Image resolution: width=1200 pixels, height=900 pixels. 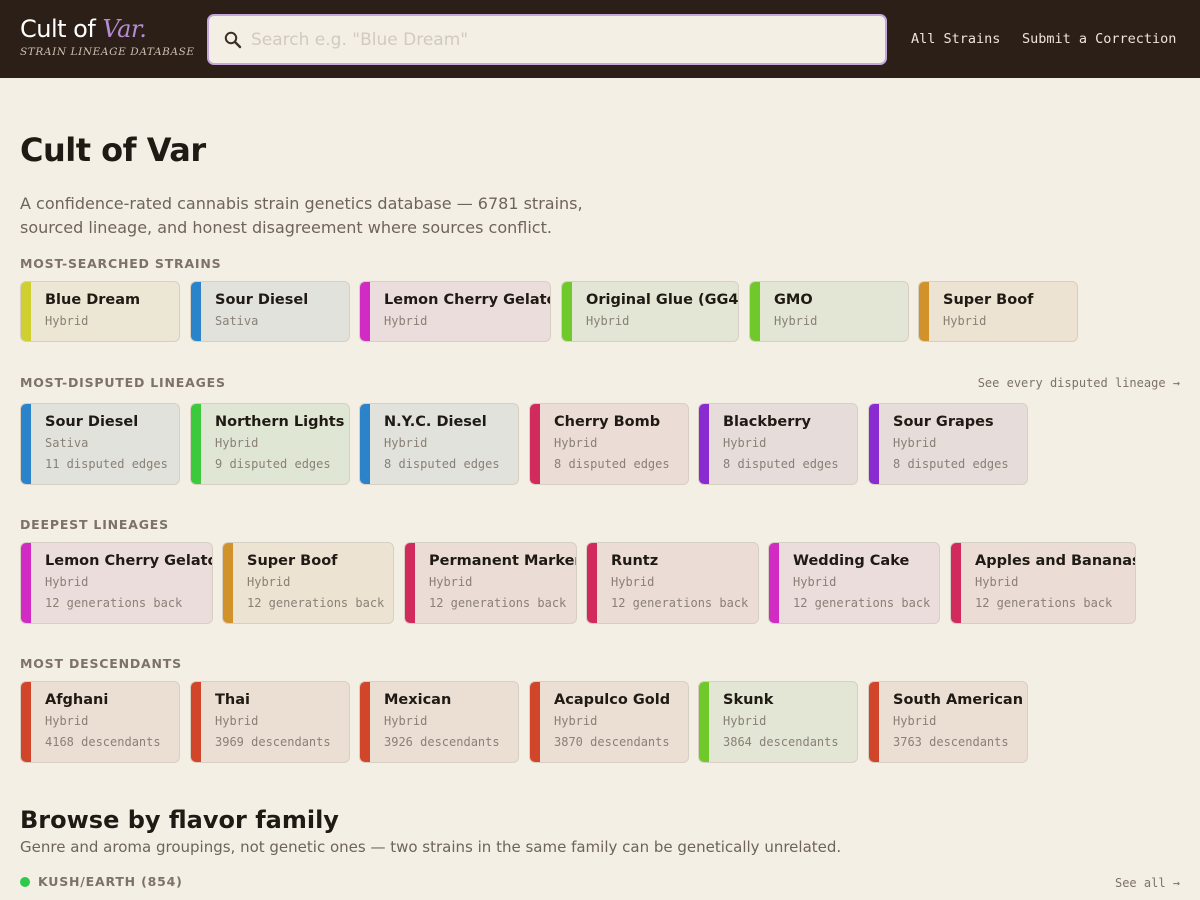 I want to click on strain-card: Thai Hybrid 3969 descendants, so click(x=270, y=722).